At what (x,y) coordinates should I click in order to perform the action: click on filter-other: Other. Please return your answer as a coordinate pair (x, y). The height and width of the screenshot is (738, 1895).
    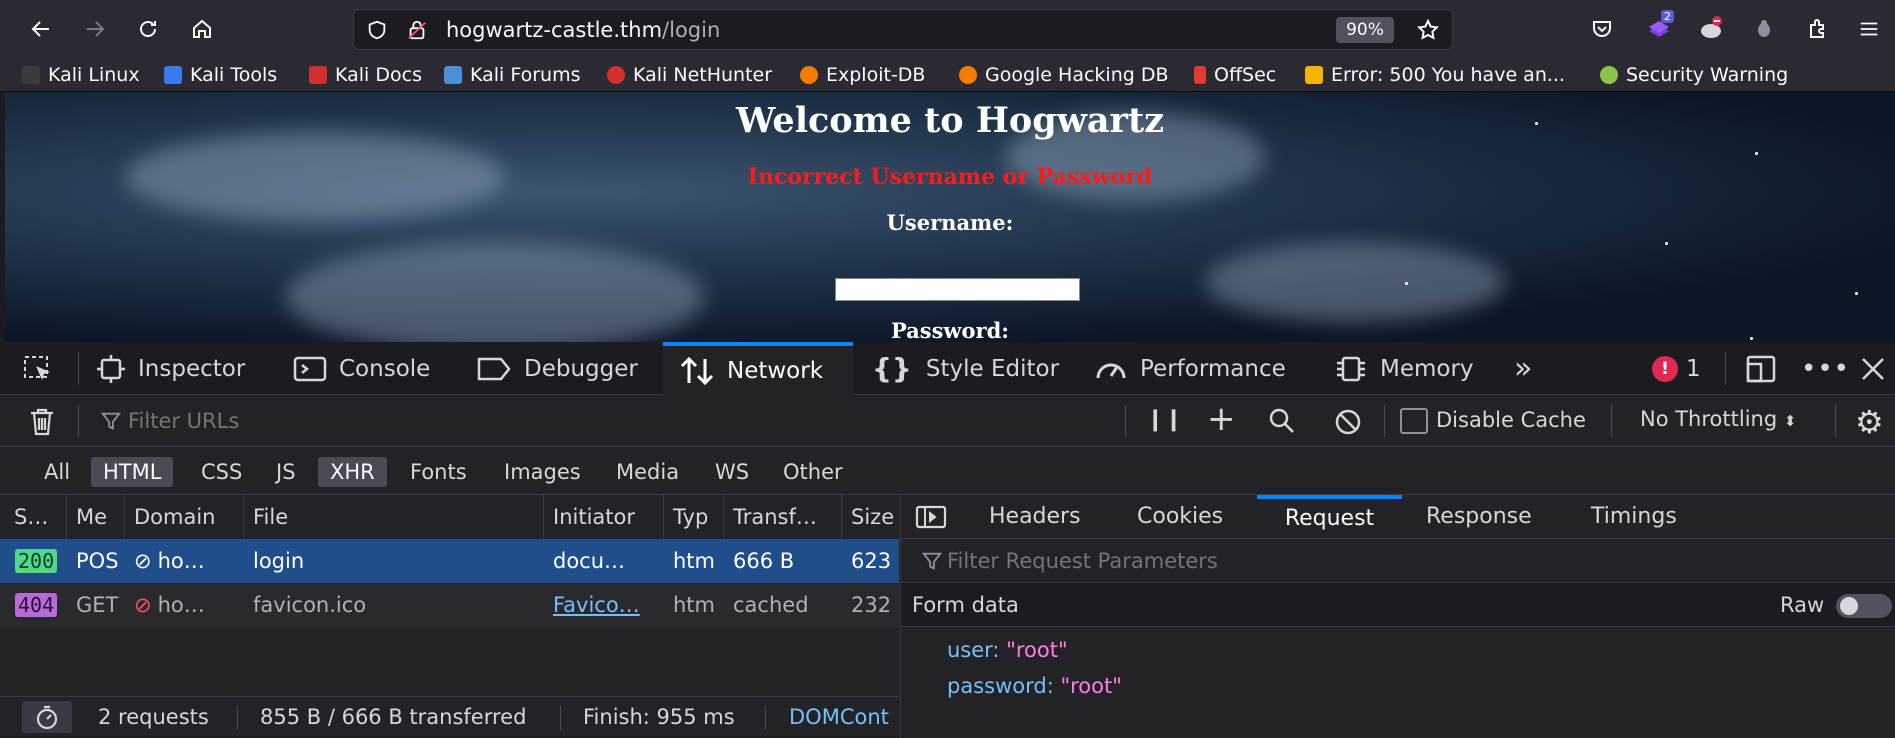
    Looking at the image, I should click on (813, 472).